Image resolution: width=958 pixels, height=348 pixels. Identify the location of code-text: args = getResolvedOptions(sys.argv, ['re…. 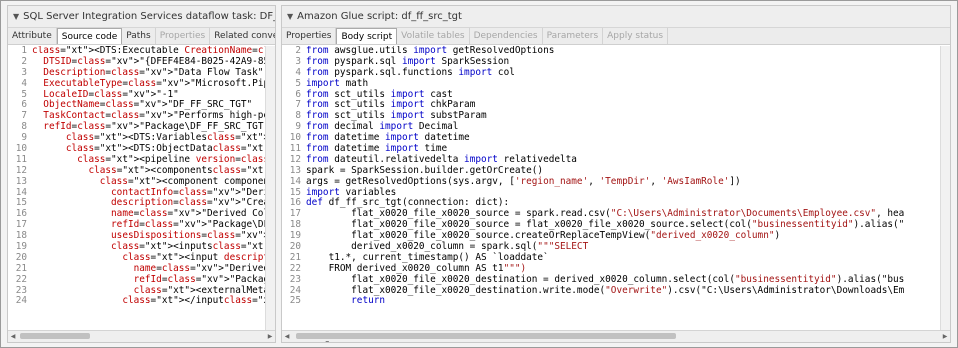
(523, 181).